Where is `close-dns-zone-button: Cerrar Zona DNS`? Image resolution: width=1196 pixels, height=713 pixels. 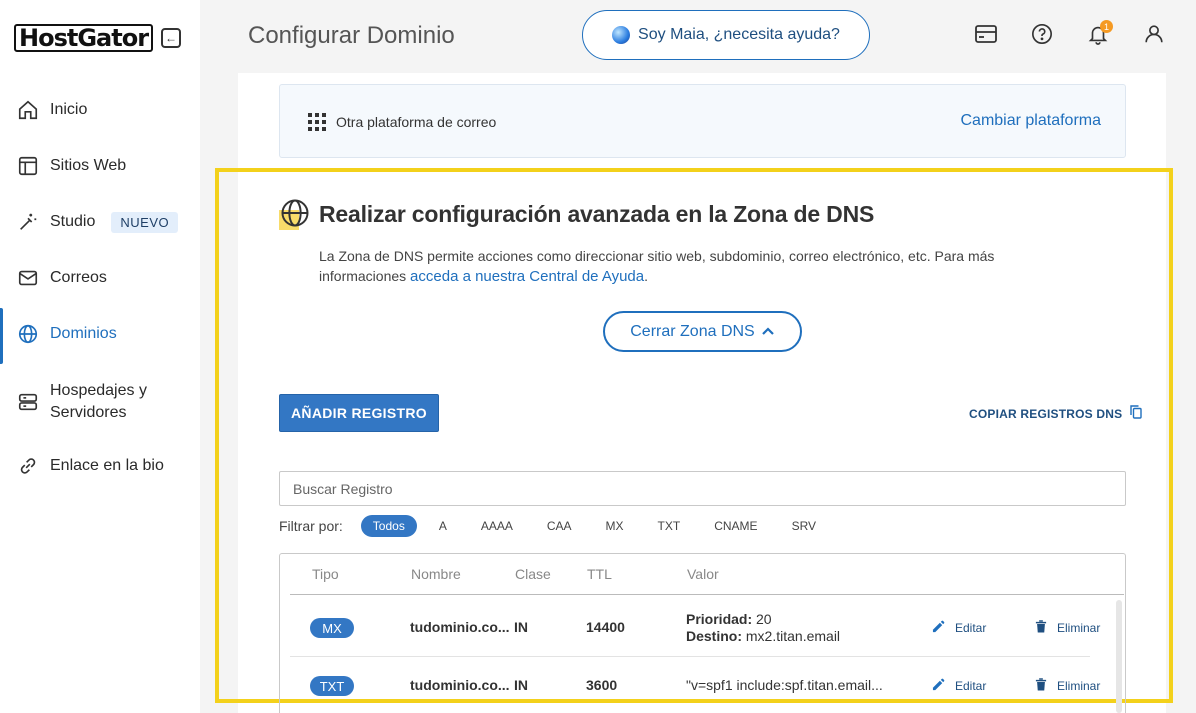
close-dns-zone-button: Cerrar Zona DNS is located at coordinates (702, 331).